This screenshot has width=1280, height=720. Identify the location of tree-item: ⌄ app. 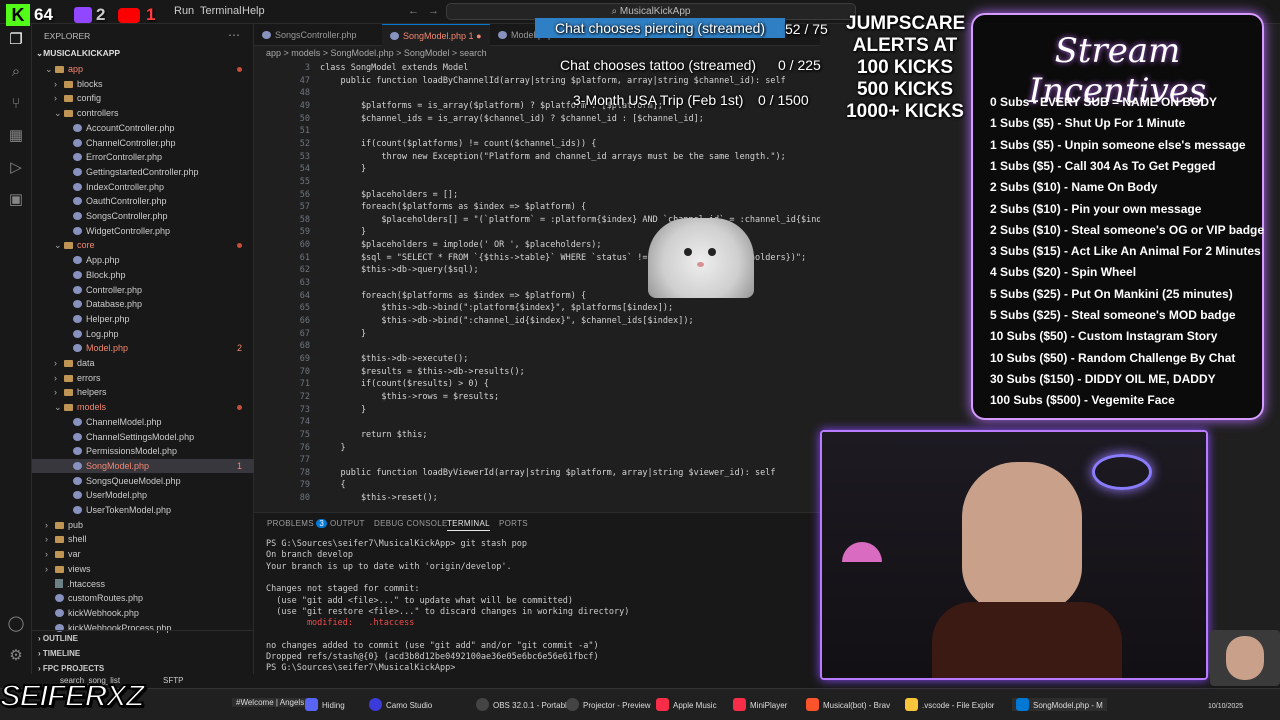
(143, 69).